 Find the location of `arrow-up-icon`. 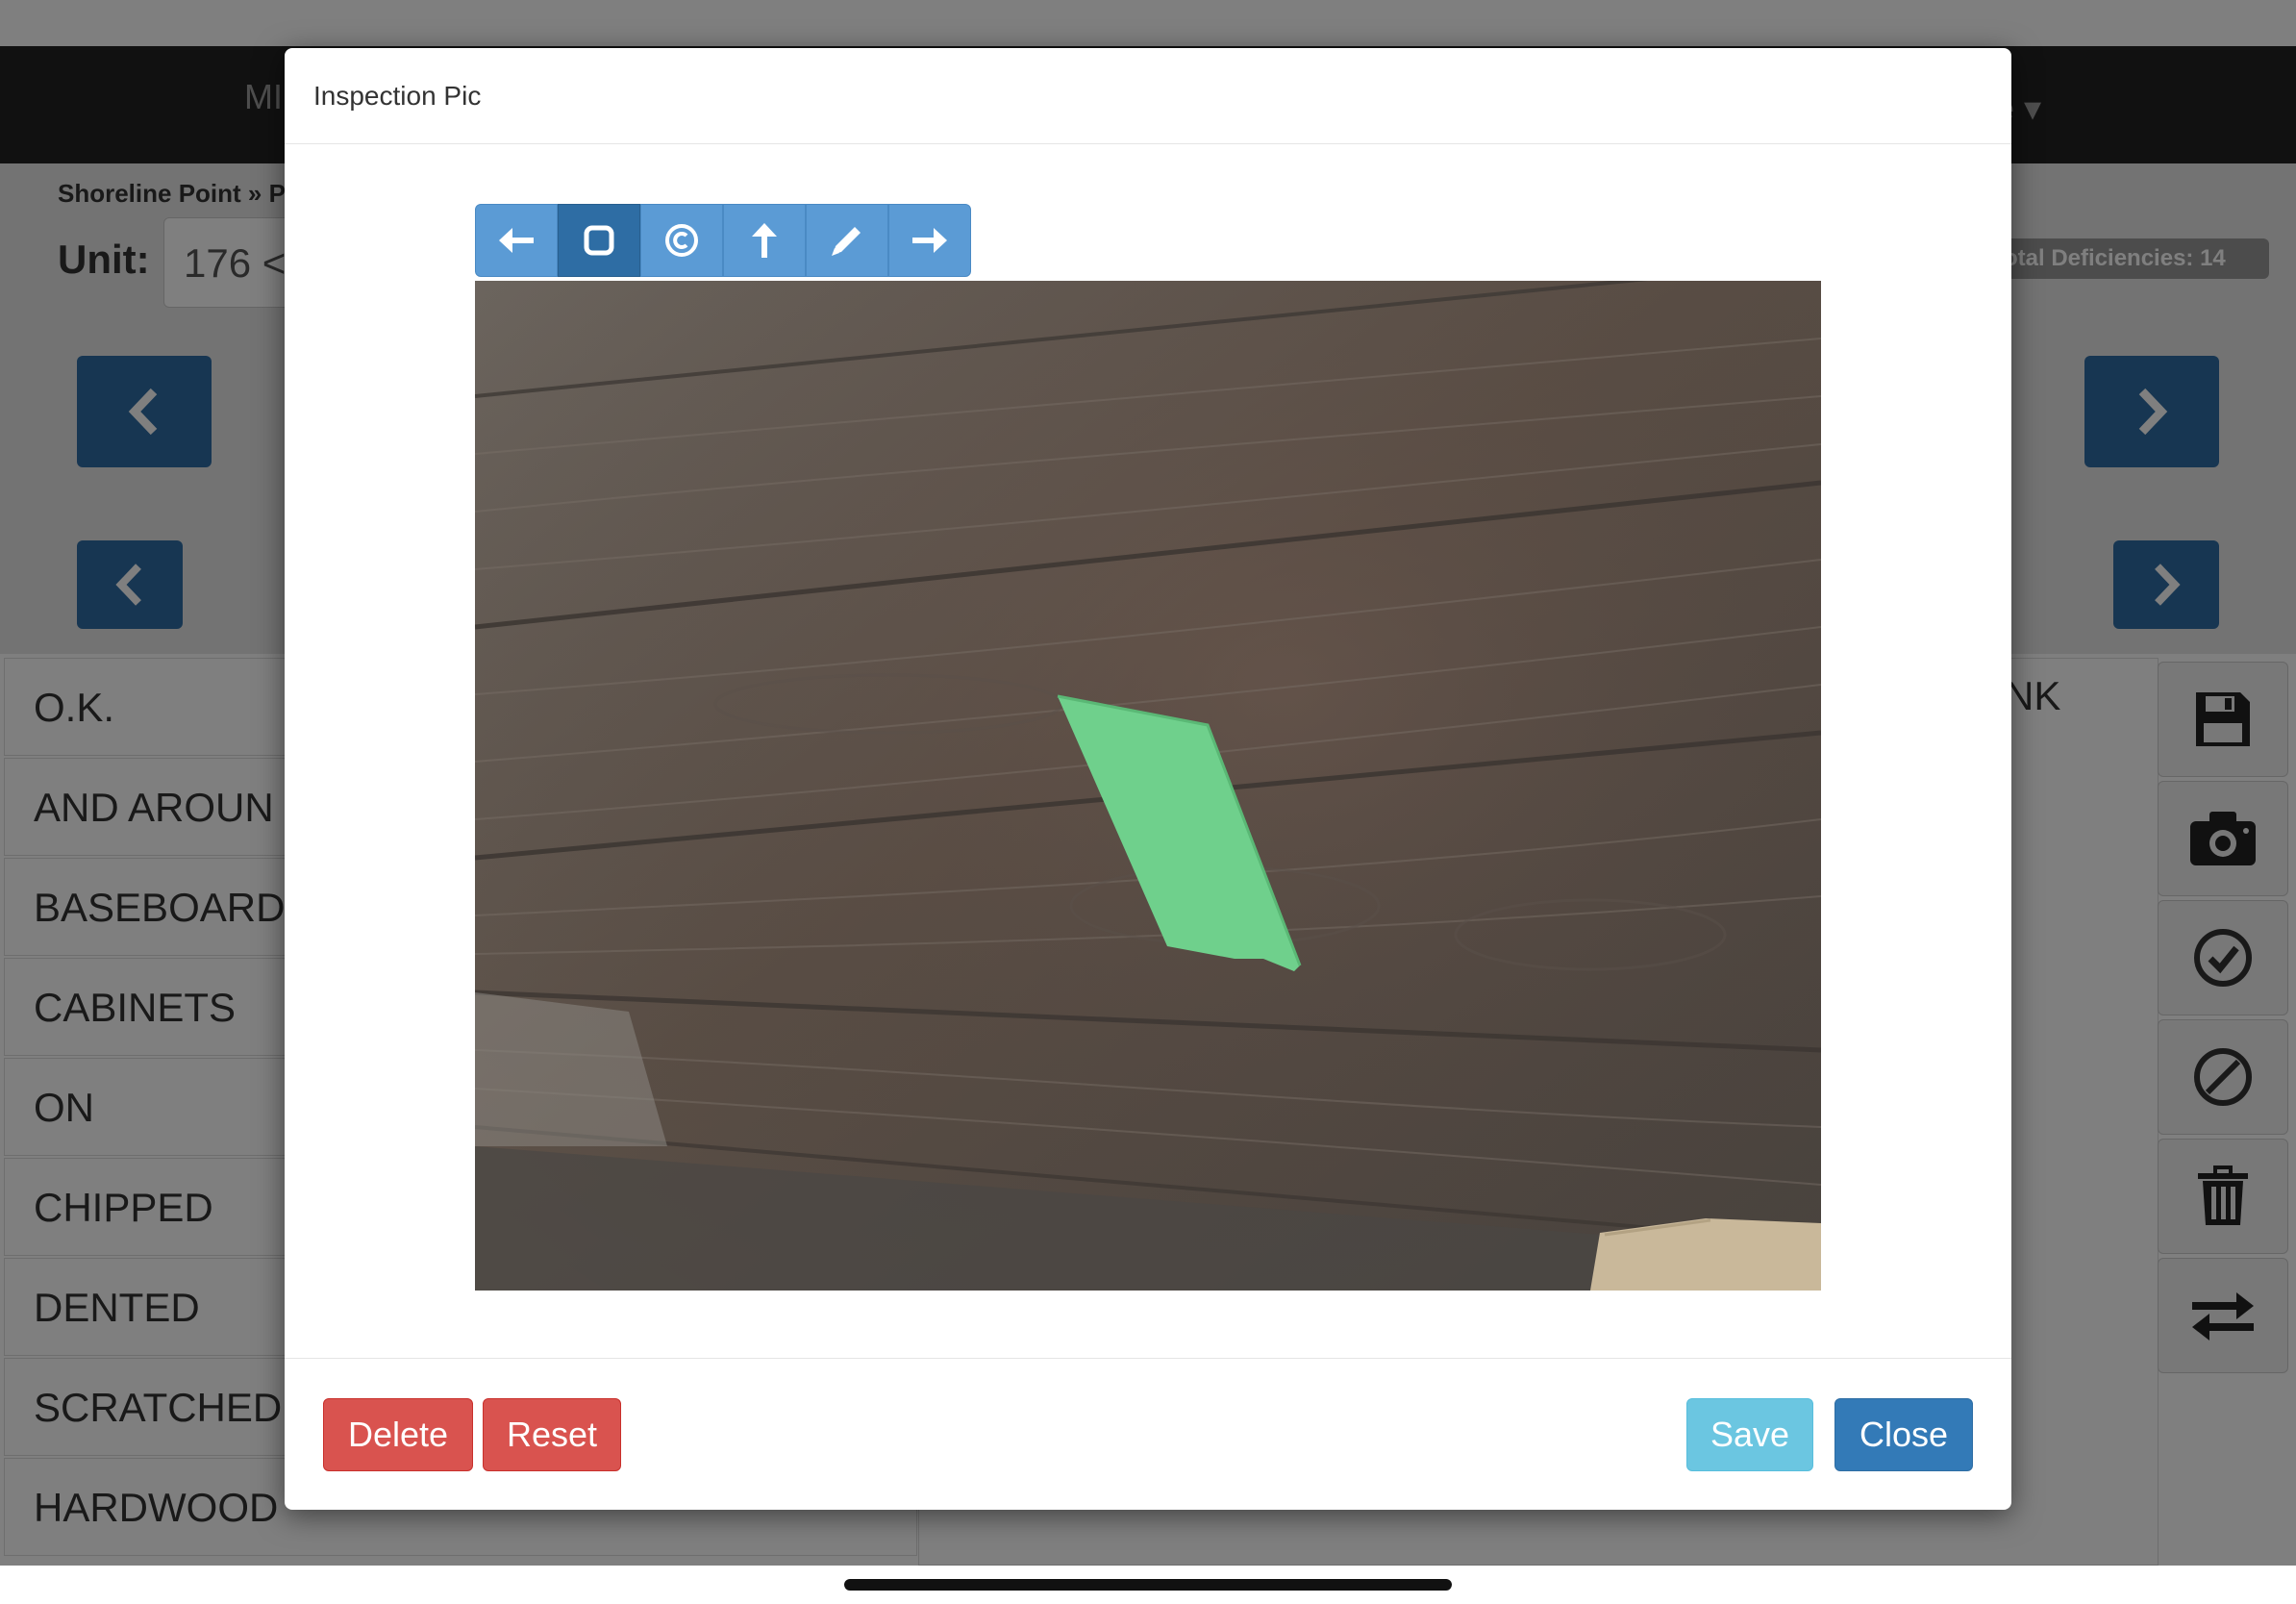

arrow-up-icon is located at coordinates (764, 240).